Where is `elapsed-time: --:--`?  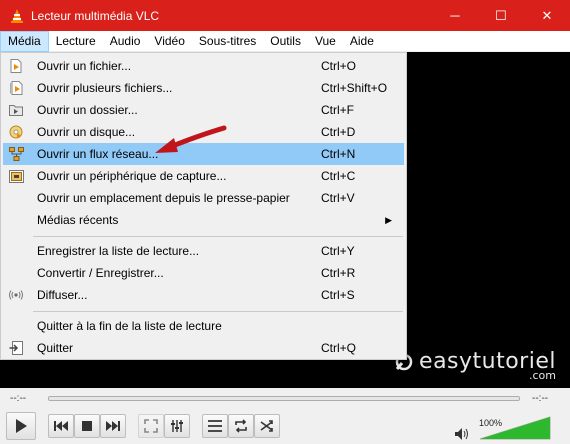
elapsed-time: --:-- is located at coordinates (18, 398).